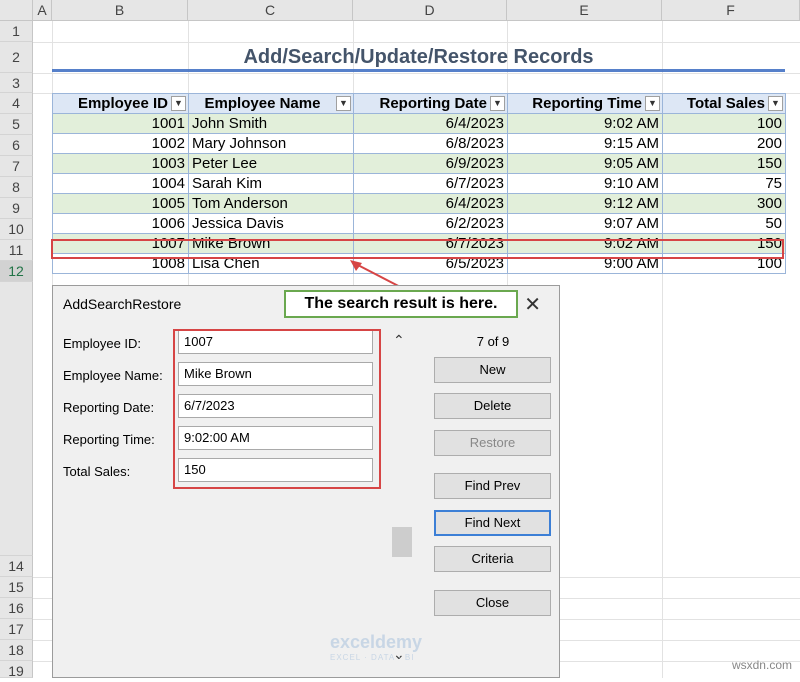  What do you see at coordinates (16, 629) in the screenshot?
I see `row-header: 17` at bounding box center [16, 629].